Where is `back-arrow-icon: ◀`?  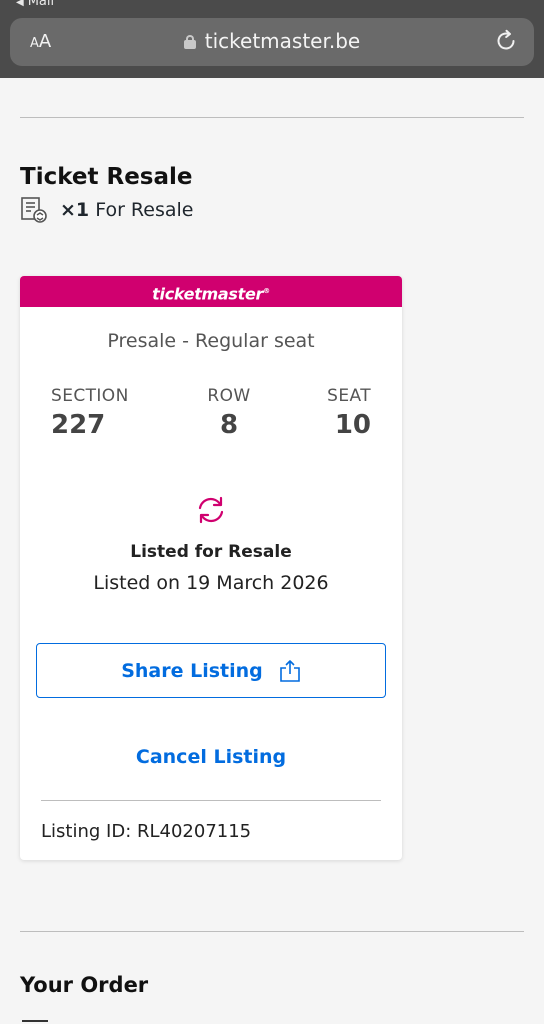
back-arrow-icon: ◀ is located at coordinates (20, 4).